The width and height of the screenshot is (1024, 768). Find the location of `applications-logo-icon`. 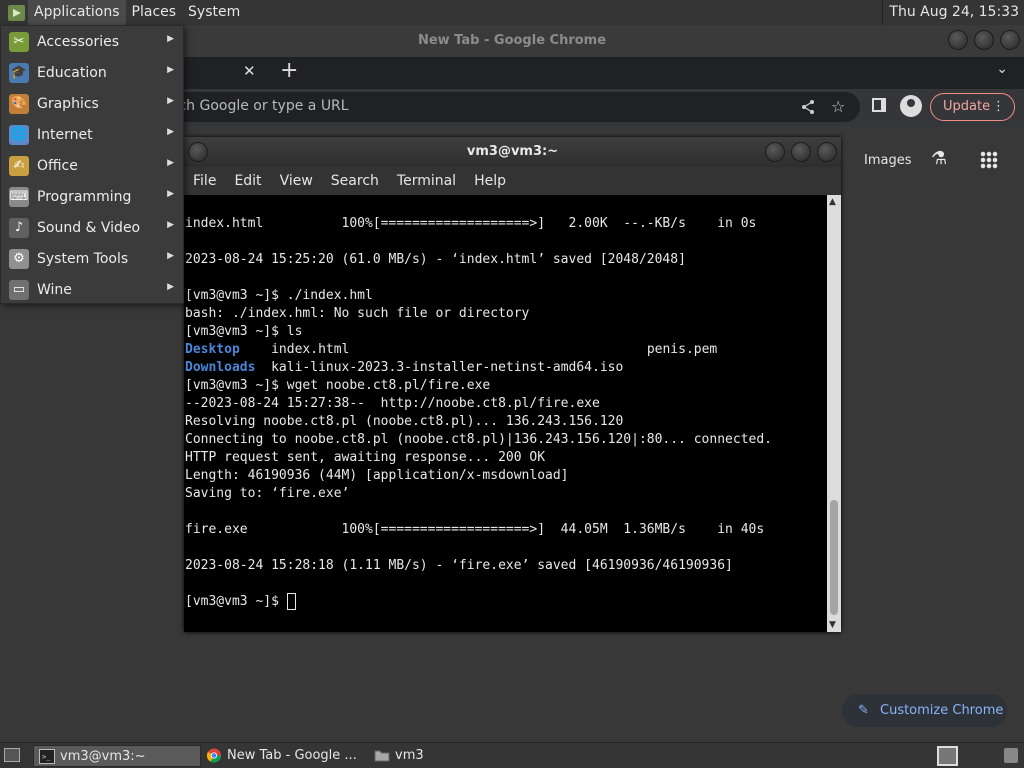

applications-logo-icon is located at coordinates (17, 13).